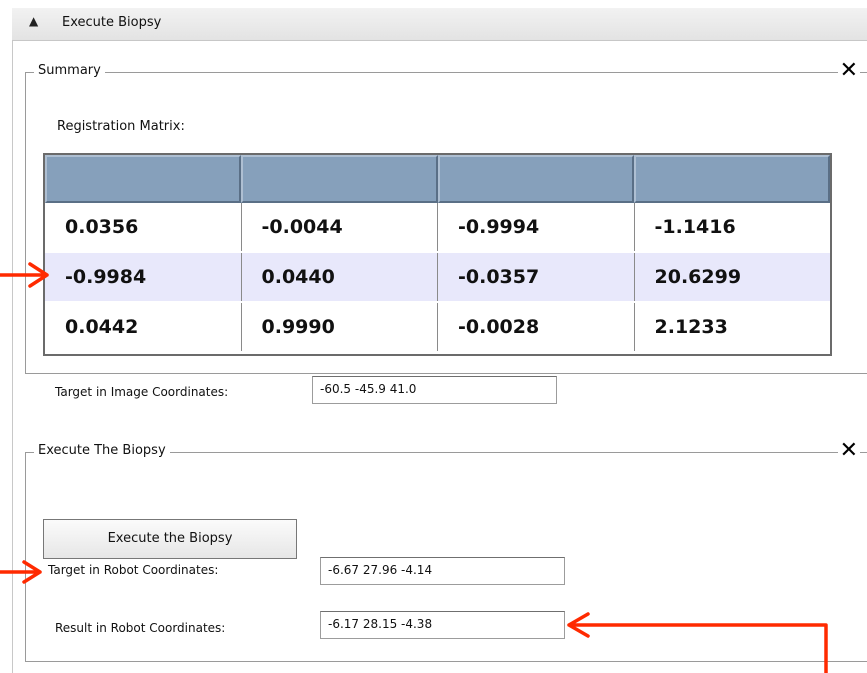 The height and width of the screenshot is (673, 867). Describe the element at coordinates (21, 572) in the screenshot. I see `annotation-arrow-target` at that location.